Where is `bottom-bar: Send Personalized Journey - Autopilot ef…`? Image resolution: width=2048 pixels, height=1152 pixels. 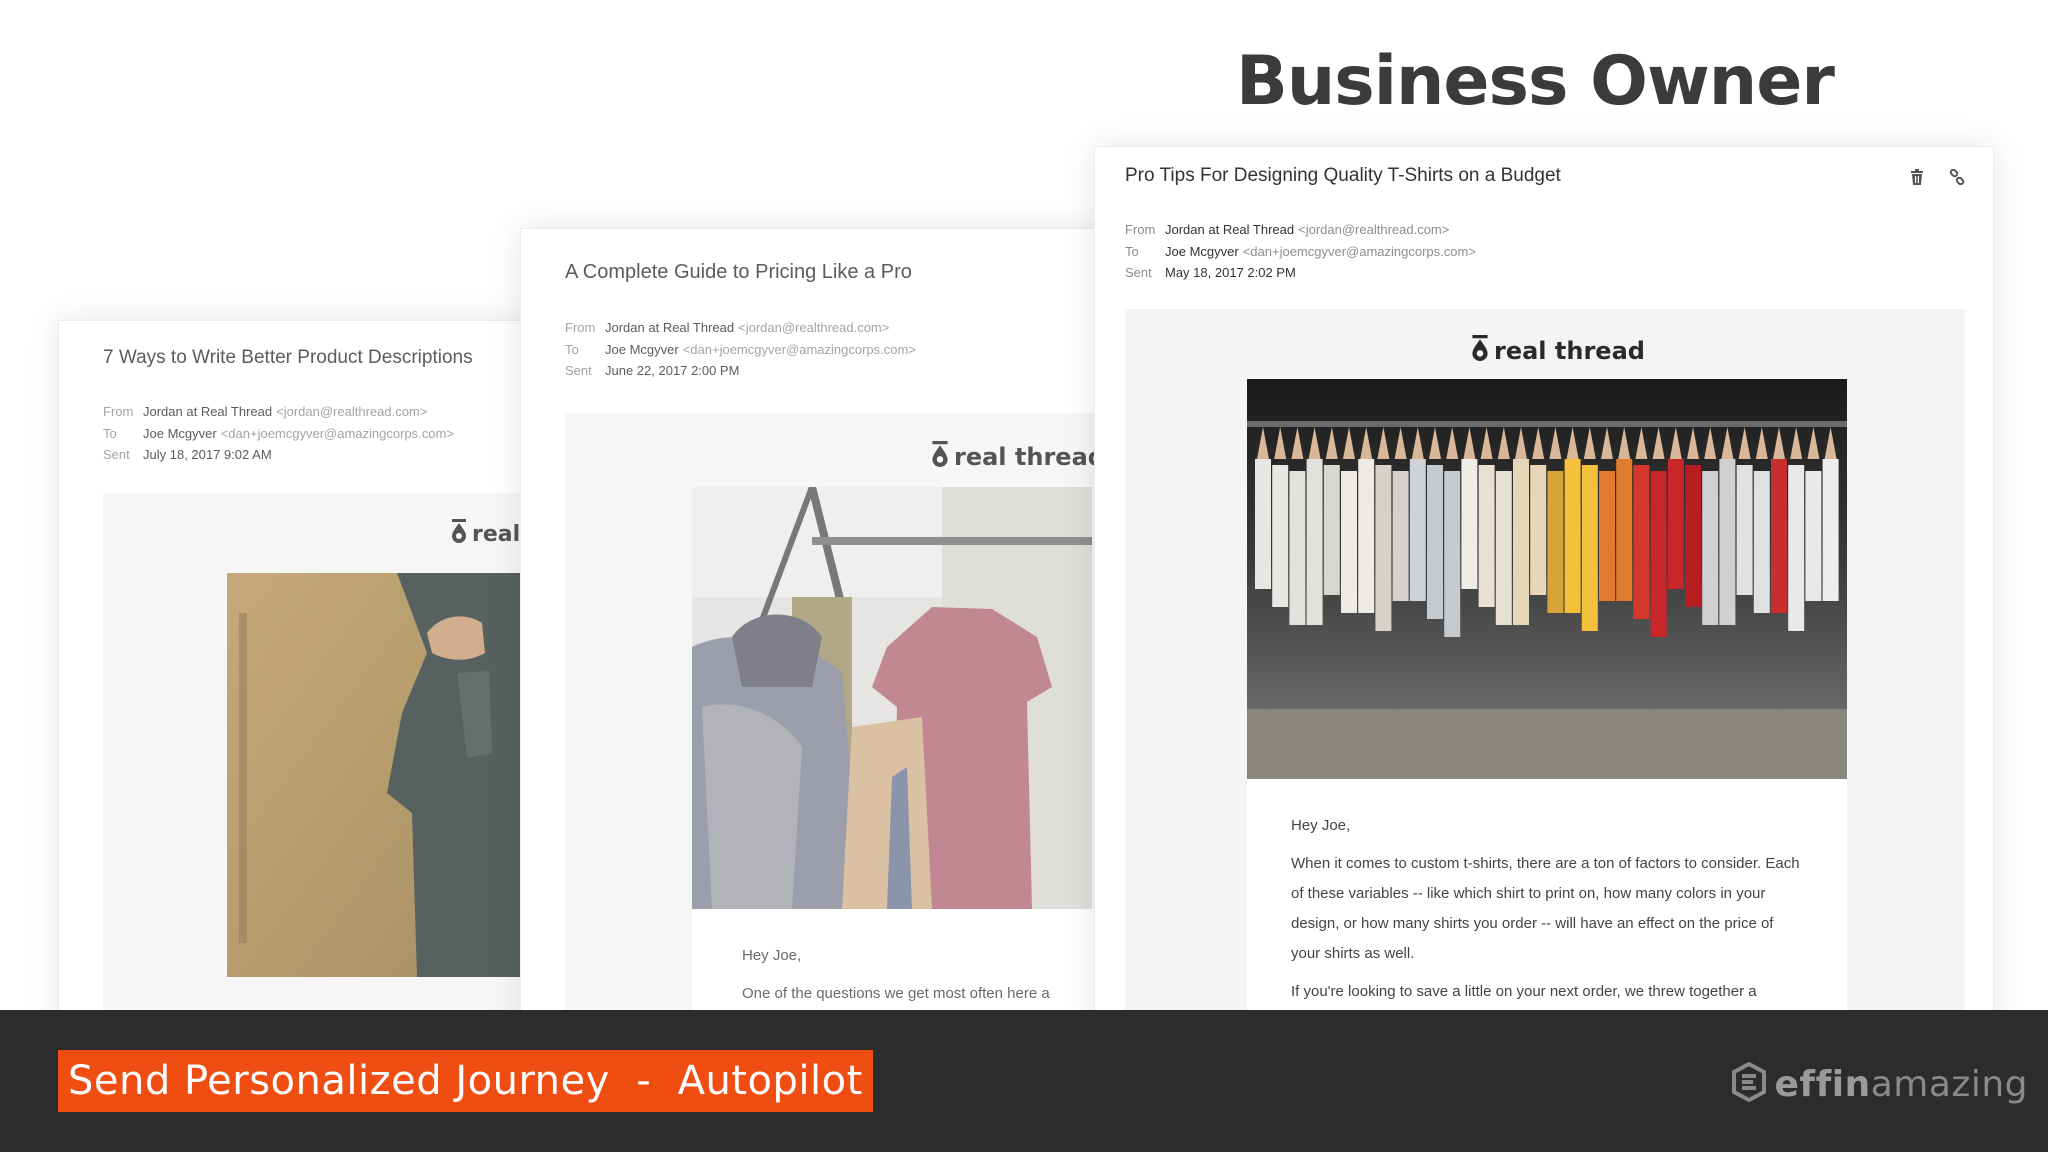
bottom-bar: Send Personalized Journey - Autopilot ef… is located at coordinates (1024, 1081).